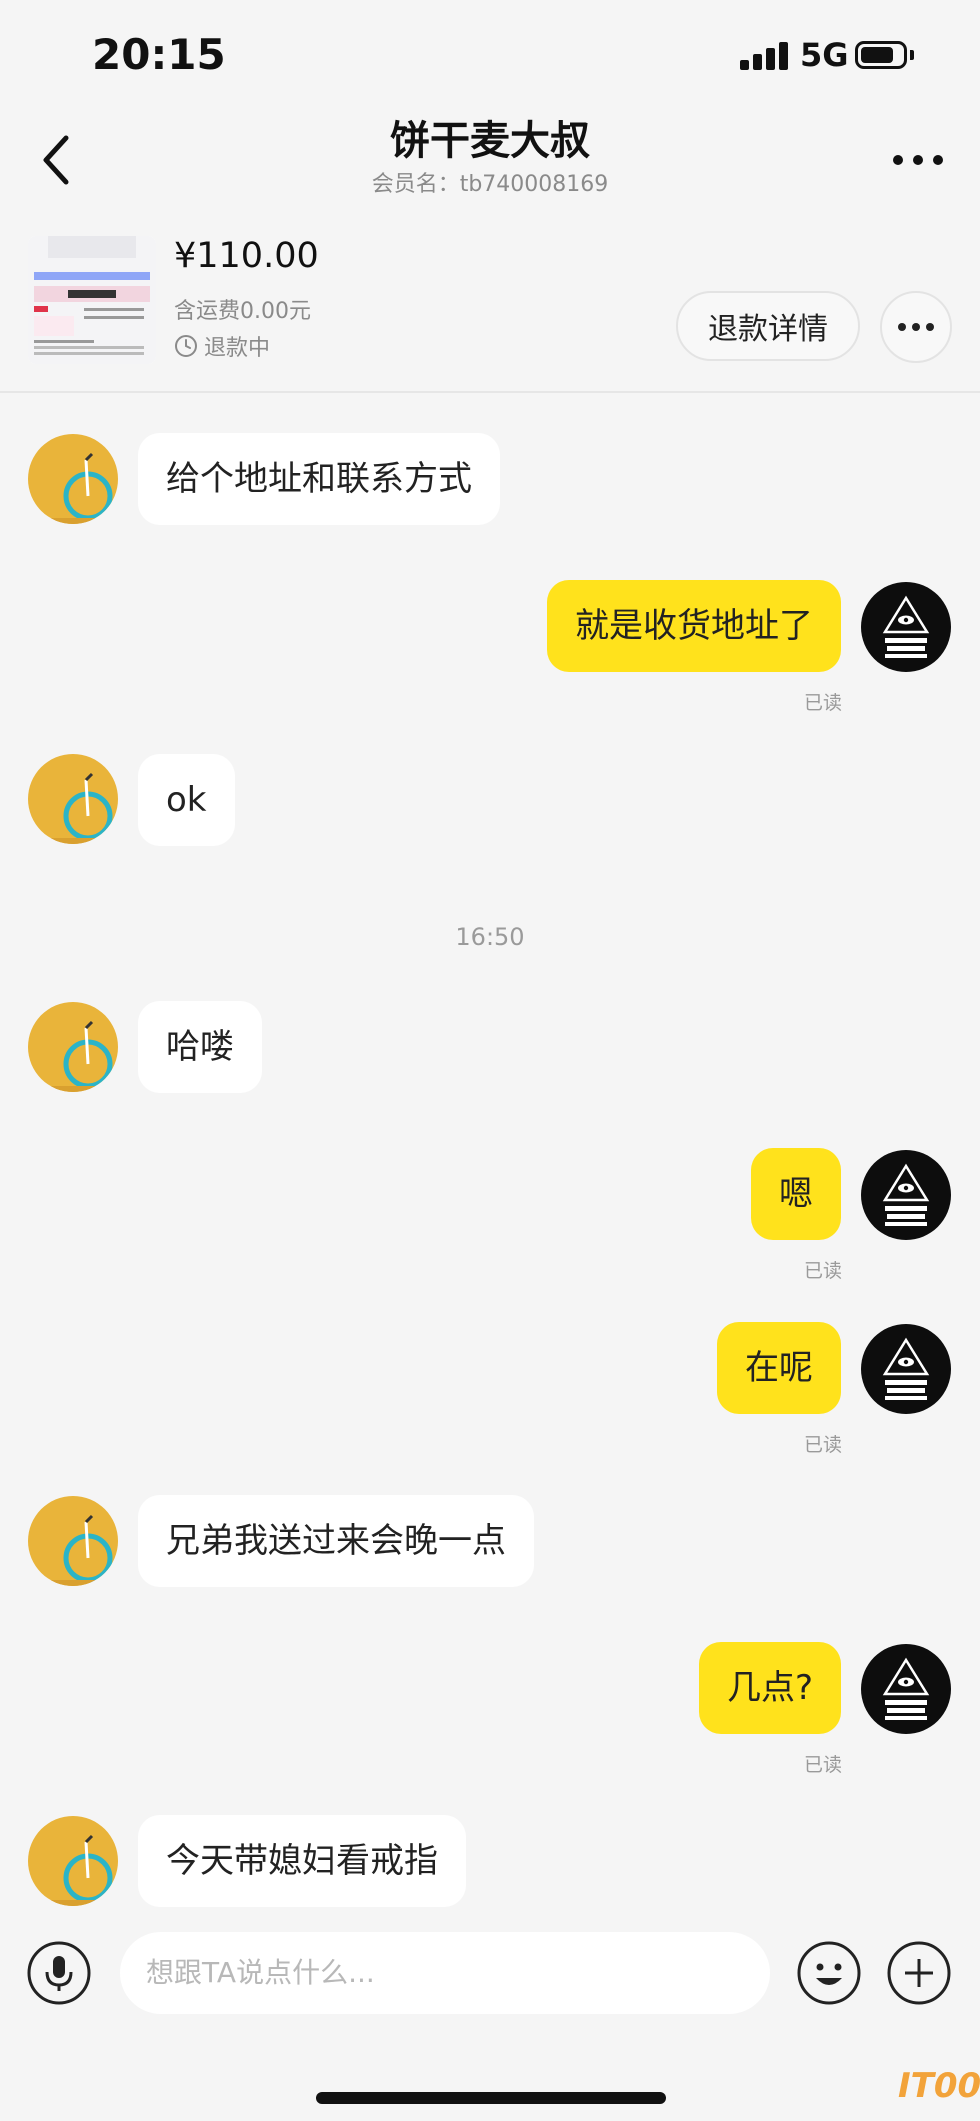 The image size is (980, 2121). I want to click on emoji-icon, so click(829, 1973).